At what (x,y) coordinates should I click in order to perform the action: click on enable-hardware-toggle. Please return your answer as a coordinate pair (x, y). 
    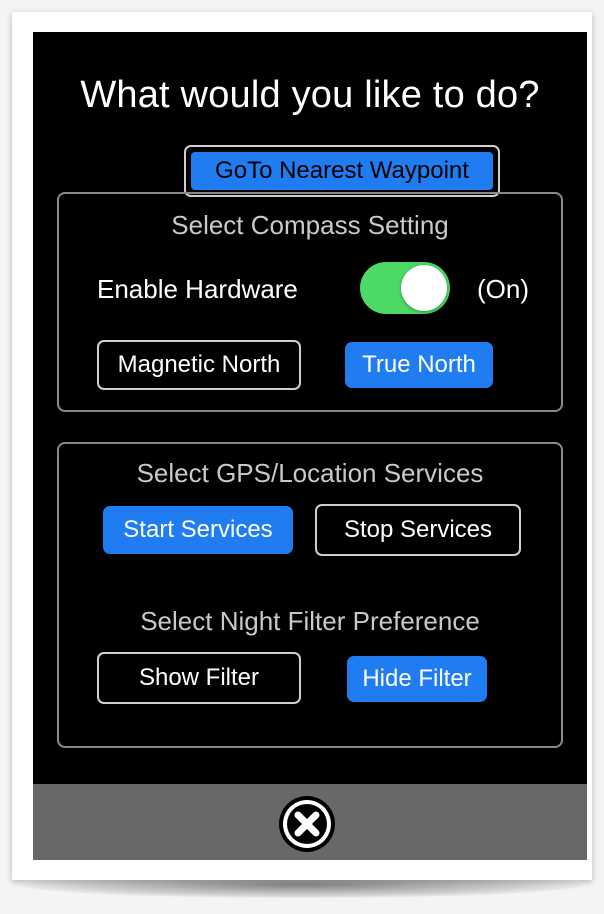
    Looking at the image, I should click on (405, 288).